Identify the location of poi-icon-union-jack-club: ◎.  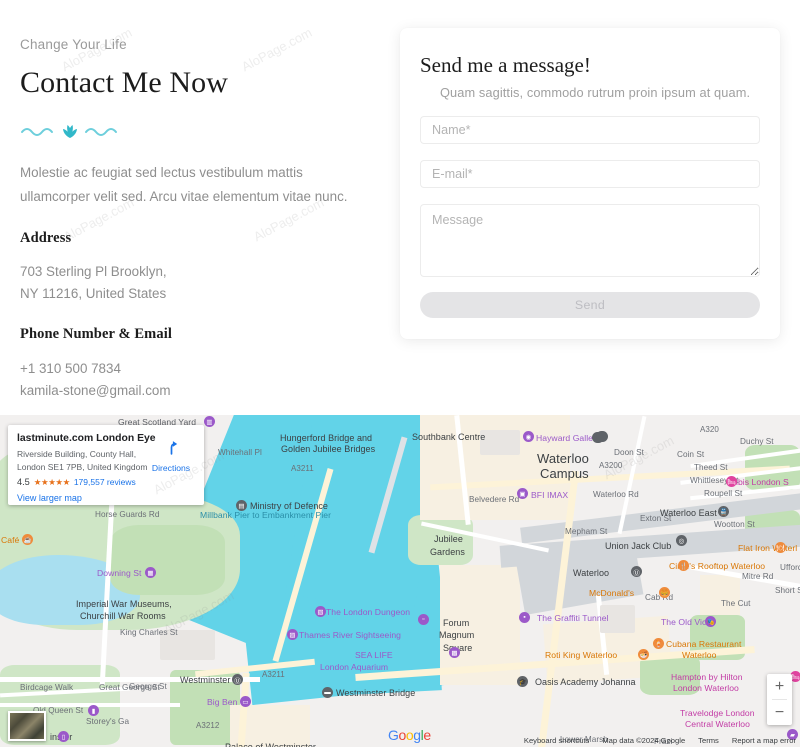
(681, 540).